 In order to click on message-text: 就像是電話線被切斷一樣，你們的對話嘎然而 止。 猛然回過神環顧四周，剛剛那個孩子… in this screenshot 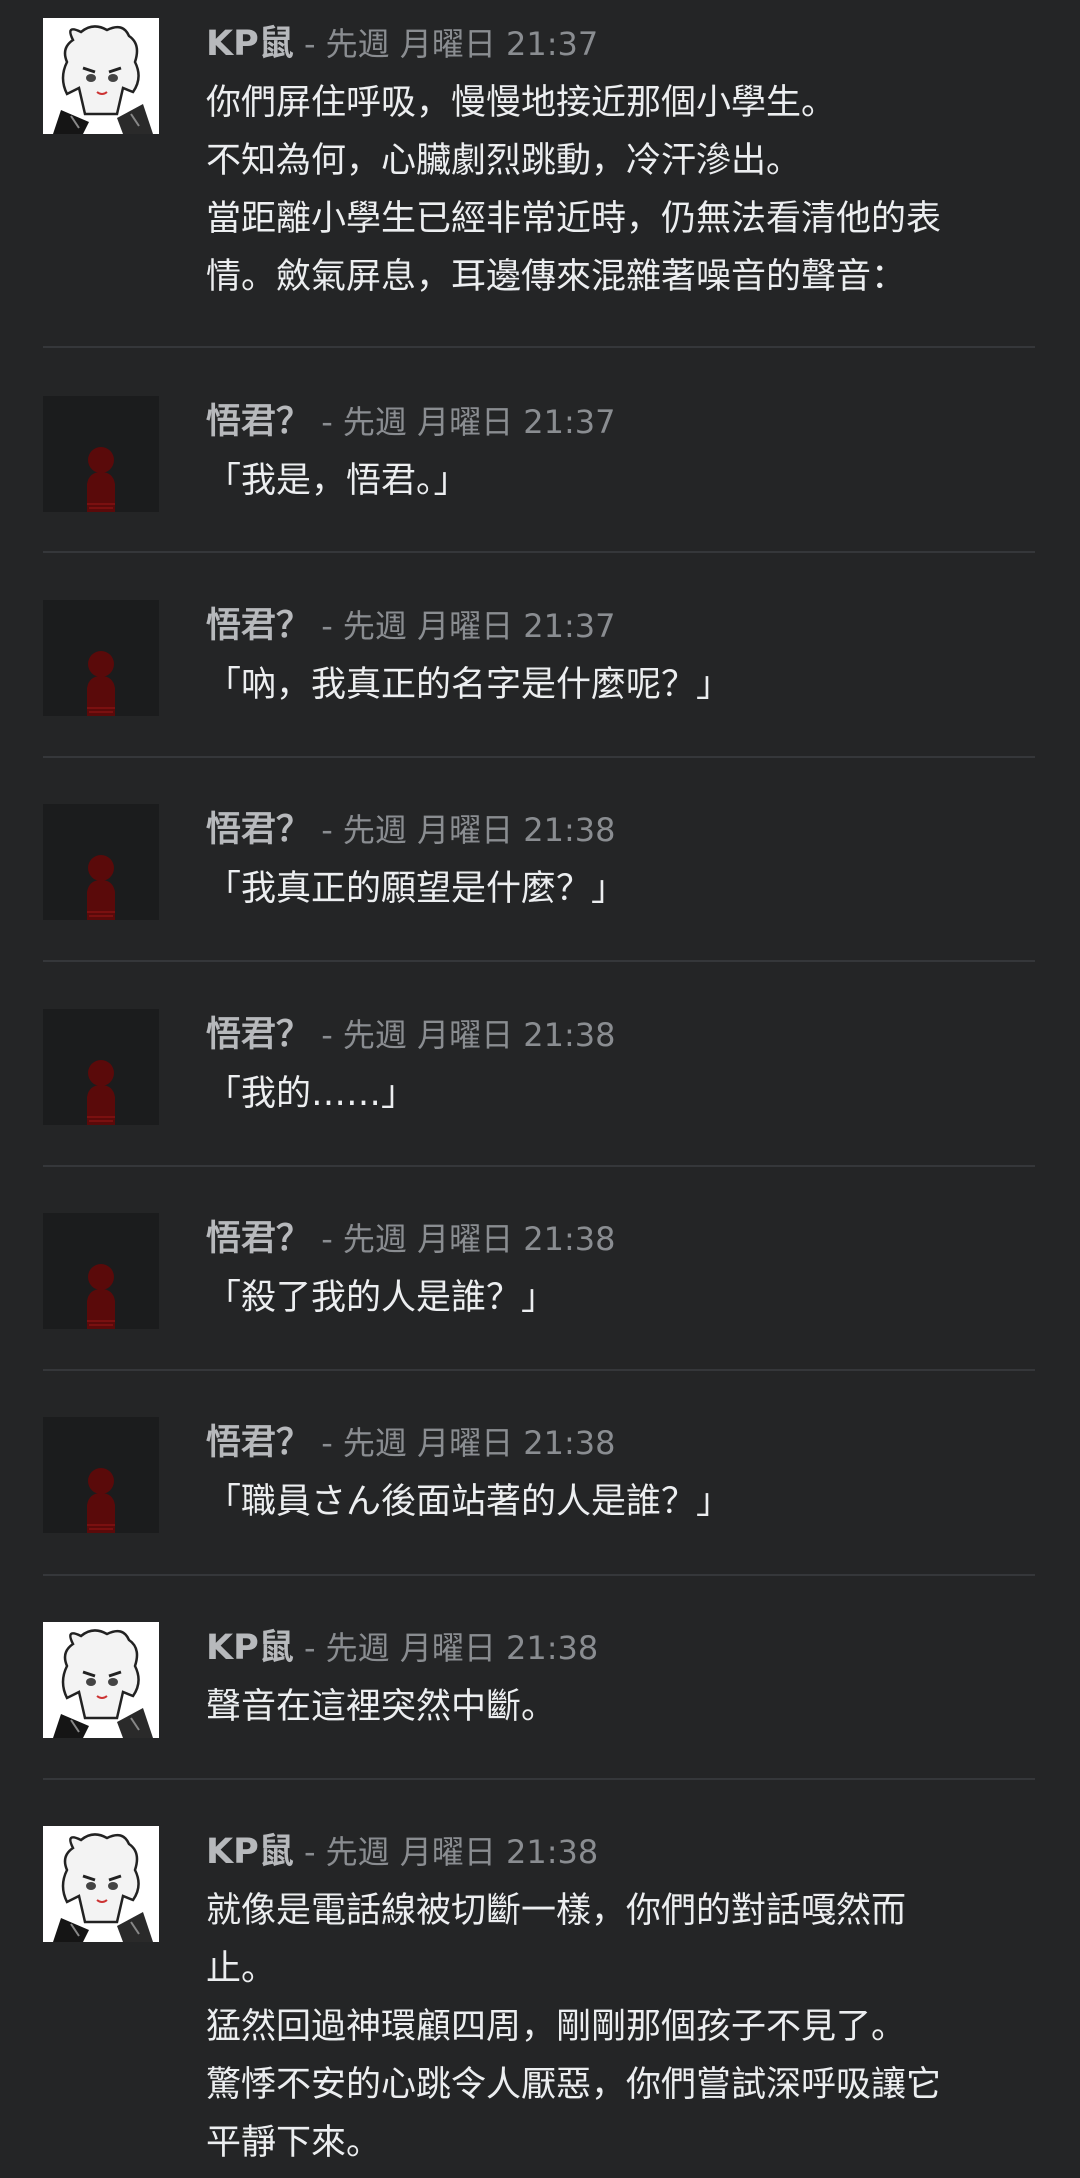, I will do `click(574, 2027)`.